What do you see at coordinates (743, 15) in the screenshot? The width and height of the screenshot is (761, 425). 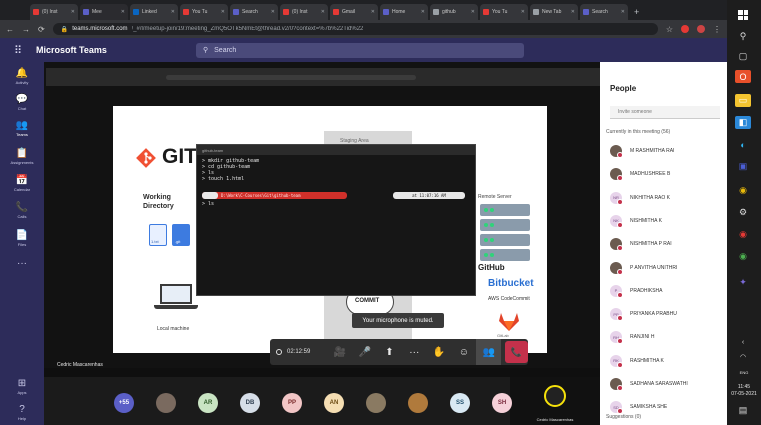 I see `windows-start-icon` at bounding box center [743, 15].